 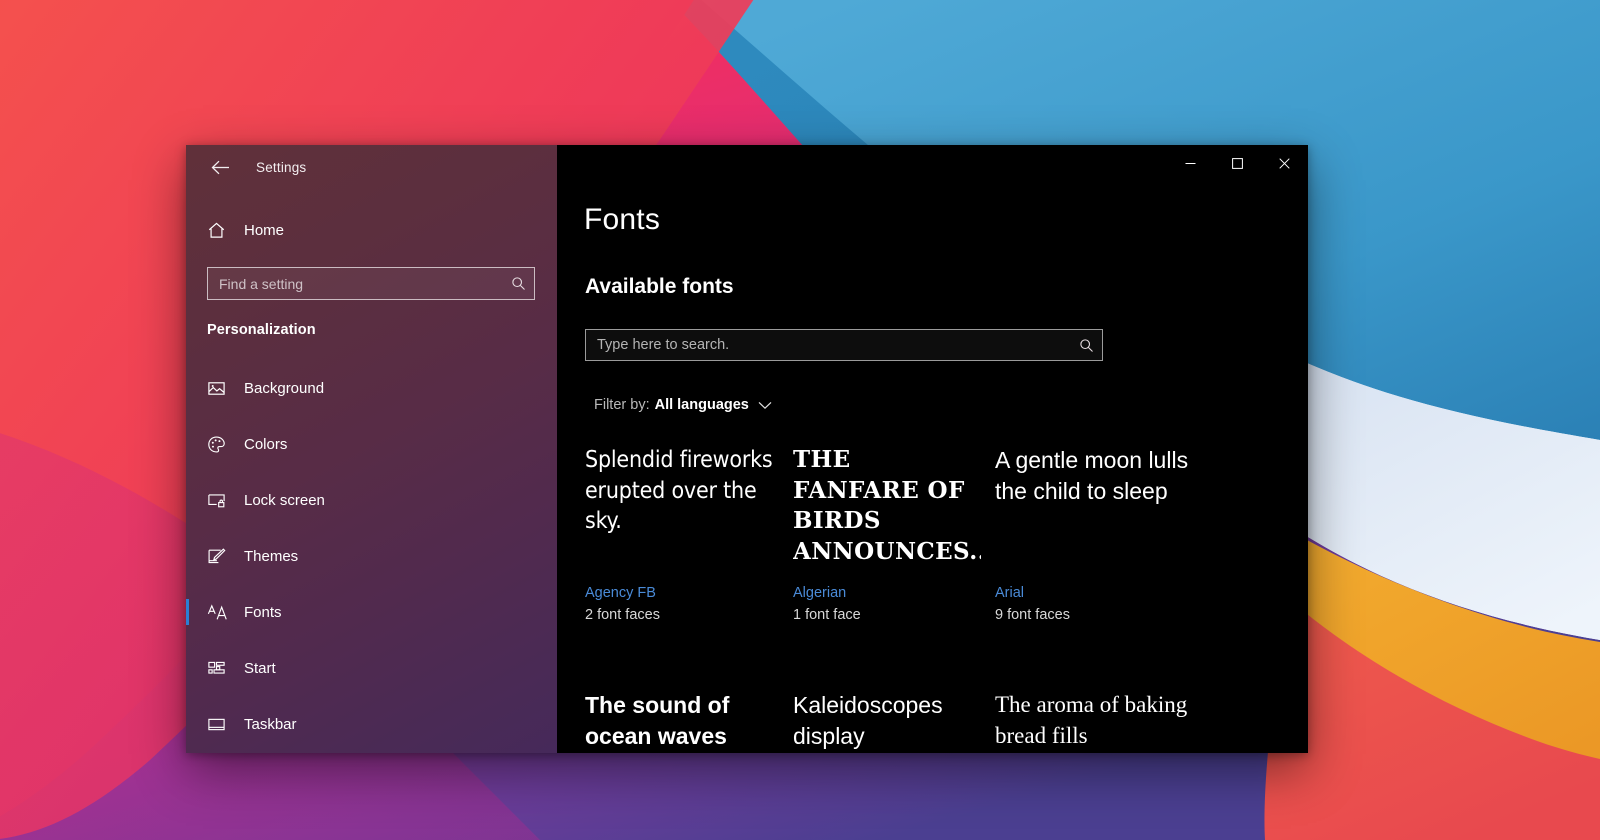 What do you see at coordinates (371, 388) in the screenshot?
I see `sidebar-item-background: Background` at bounding box center [371, 388].